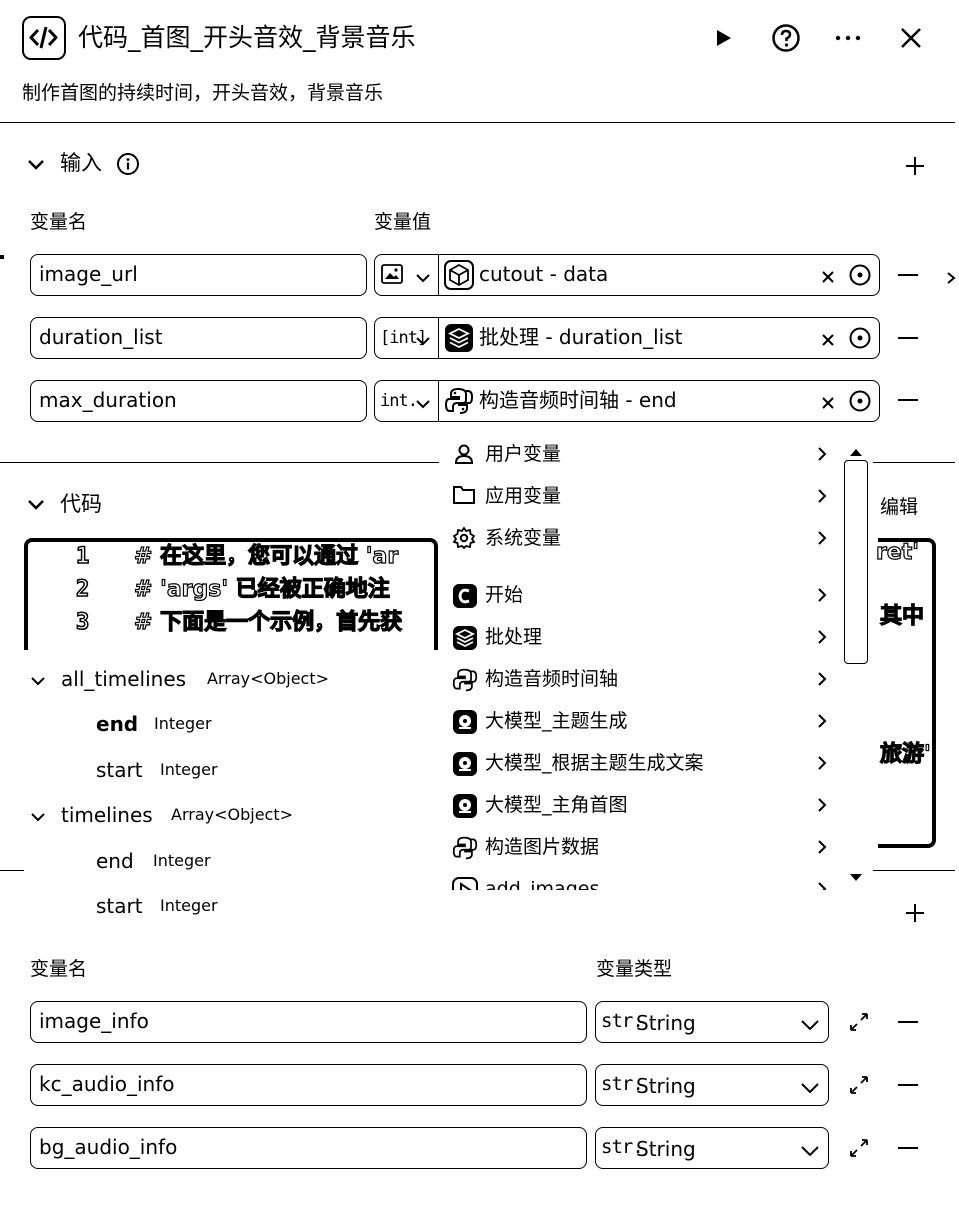  What do you see at coordinates (203, 93) in the screenshot?
I see `page-subtitle: 制作首图的持续时间，开头音效，背景音乐` at bounding box center [203, 93].